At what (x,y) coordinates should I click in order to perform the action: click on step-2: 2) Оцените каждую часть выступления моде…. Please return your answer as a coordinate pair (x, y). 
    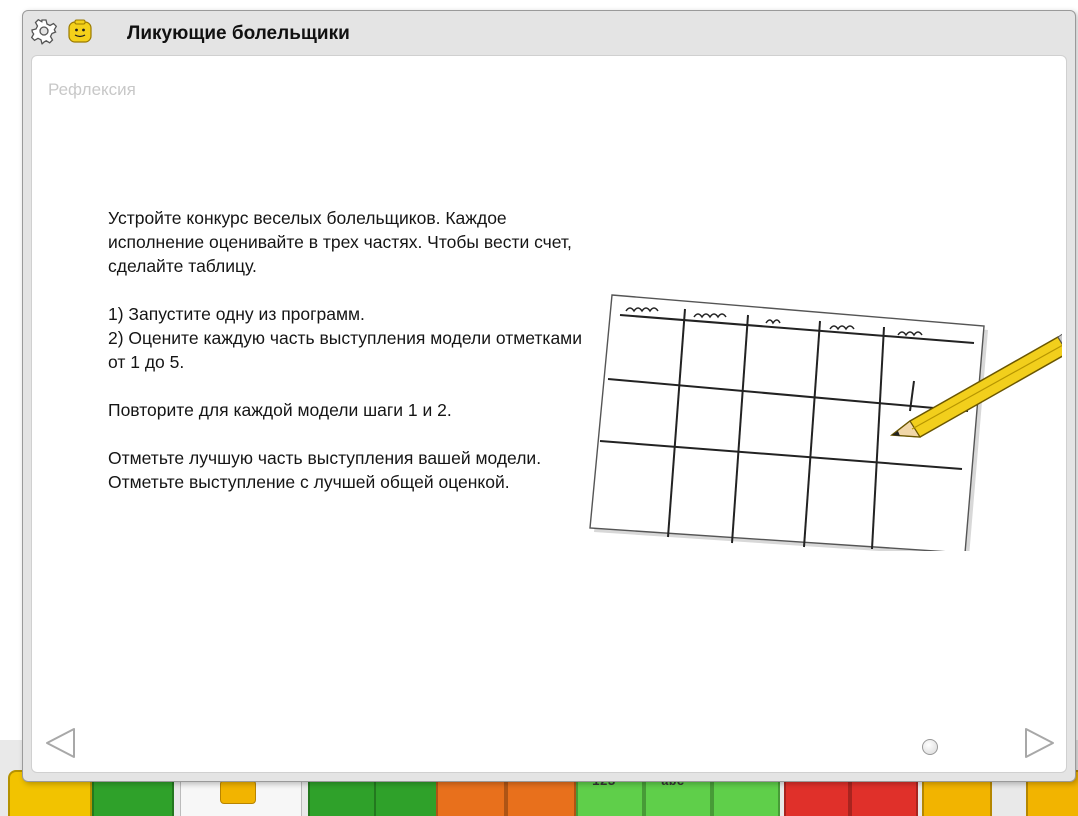
    Looking at the image, I should click on (345, 350).